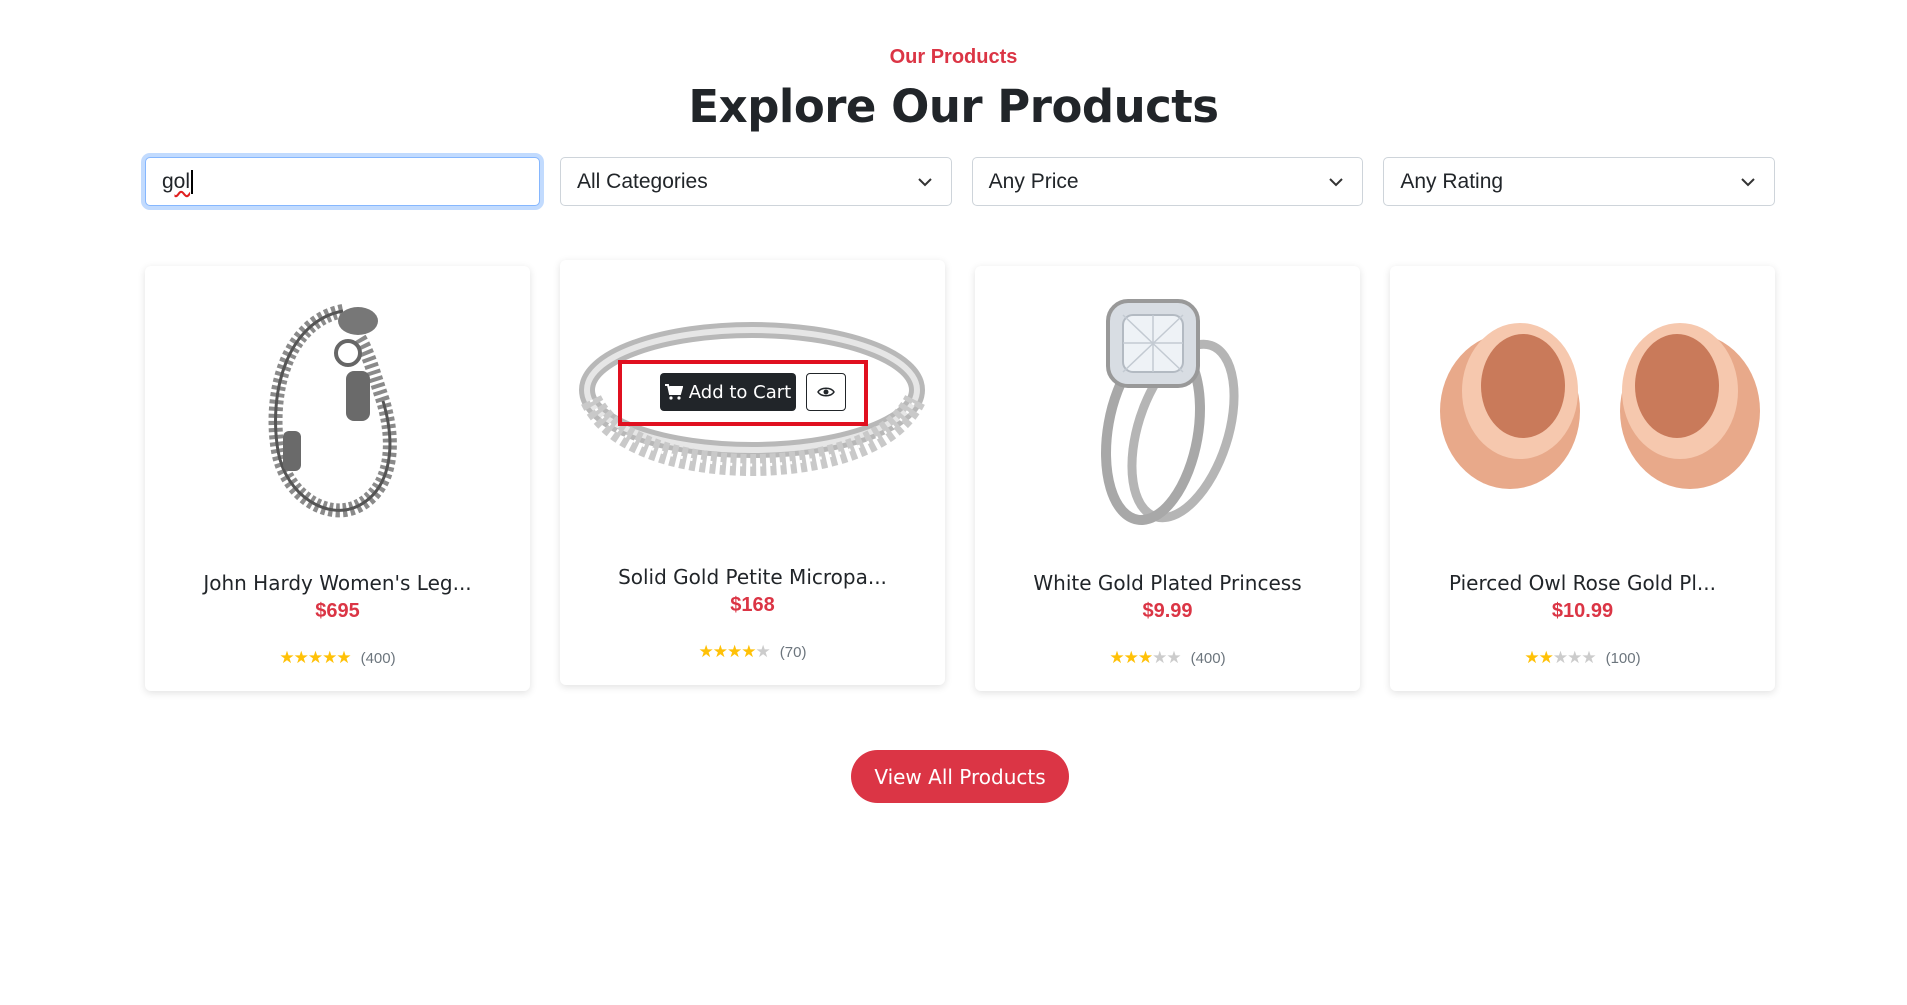  I want to click on cart-icon, so click(673, 392).